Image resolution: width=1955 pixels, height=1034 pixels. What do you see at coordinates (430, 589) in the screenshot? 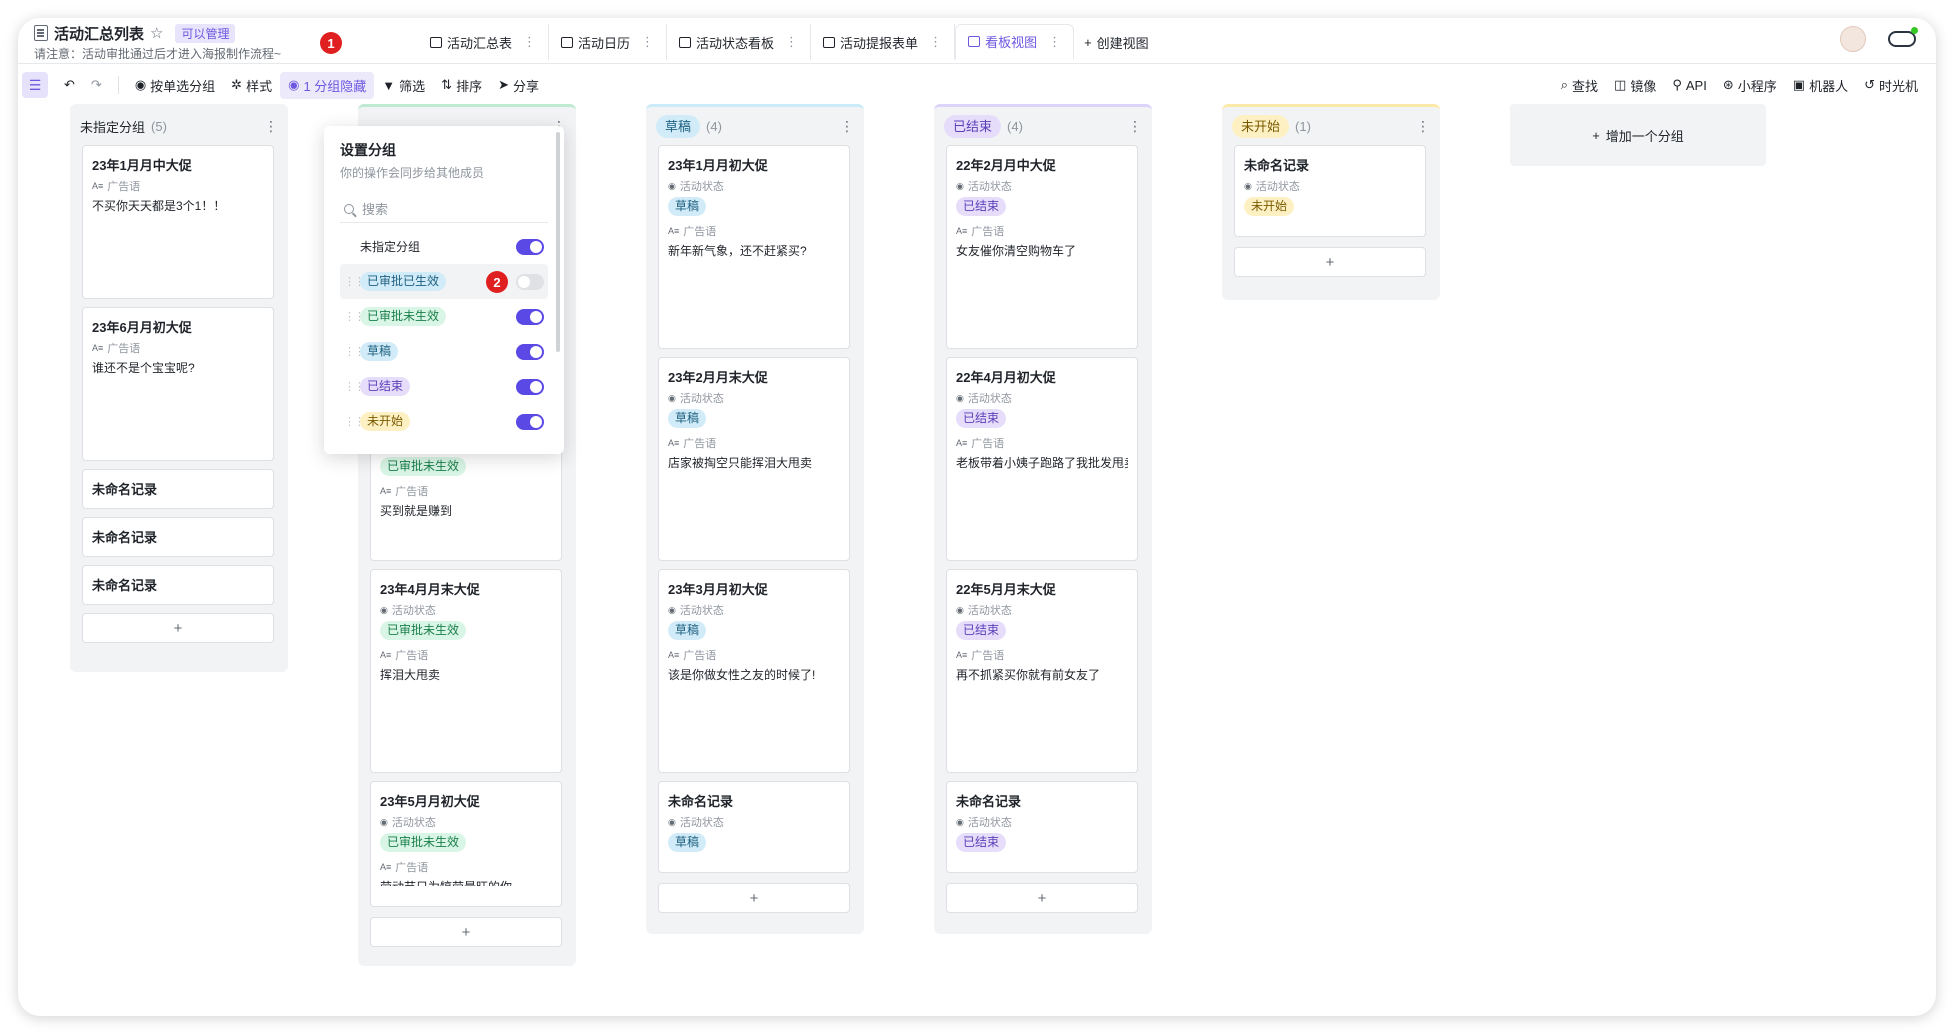
I see `card-title: 23年4月月末大促` at bounding box center [430, 589].